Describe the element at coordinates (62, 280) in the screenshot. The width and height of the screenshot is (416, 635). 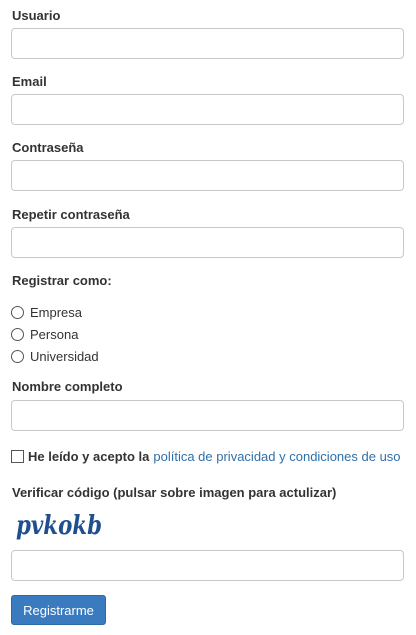
I see `register-as-label: Registrar como:` at that location.